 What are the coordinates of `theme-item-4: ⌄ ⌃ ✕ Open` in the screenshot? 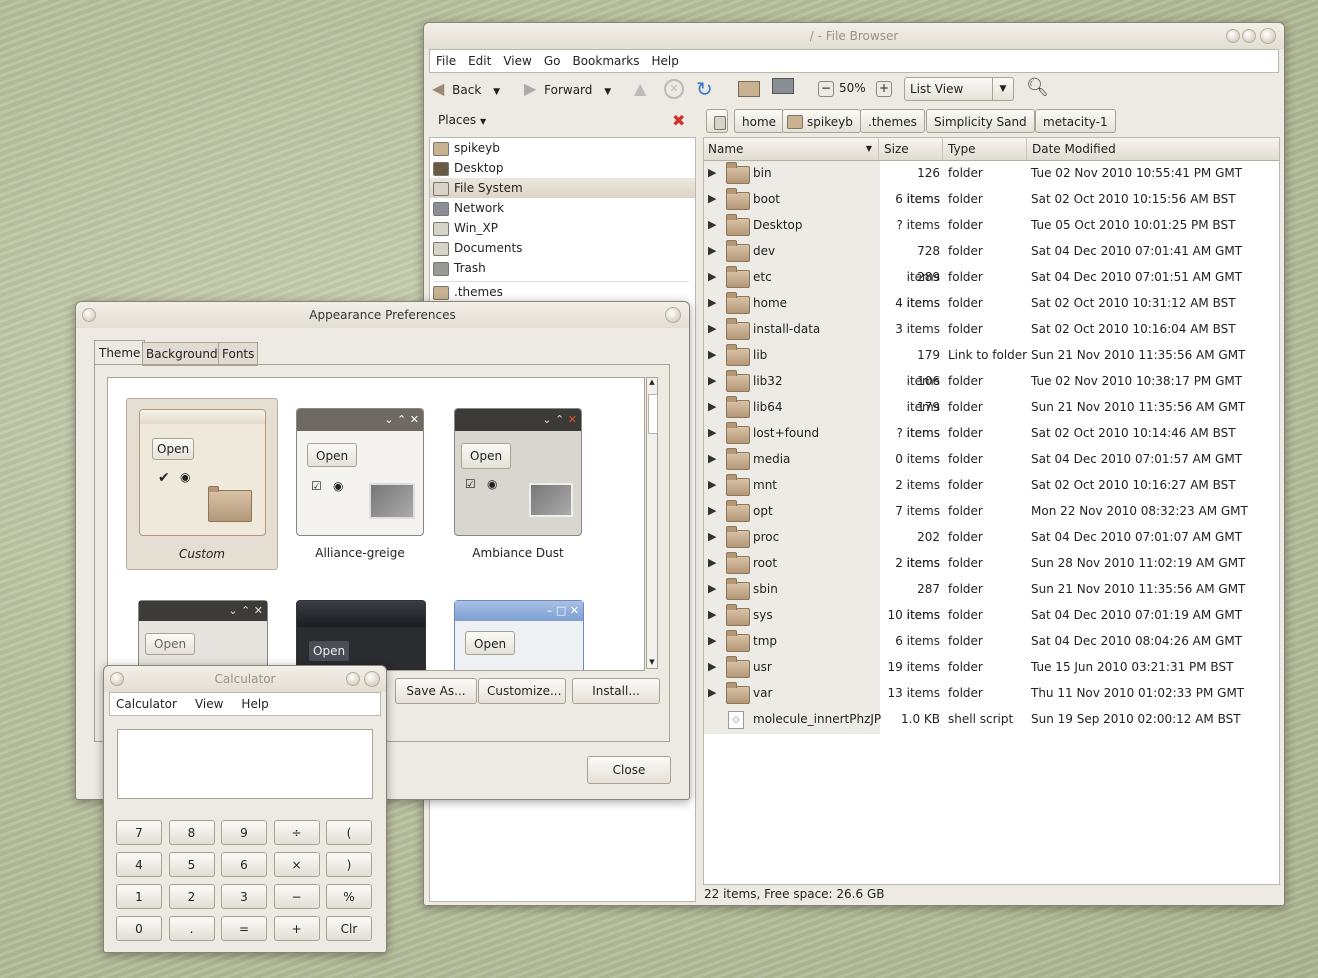 It's located at (203, 635).